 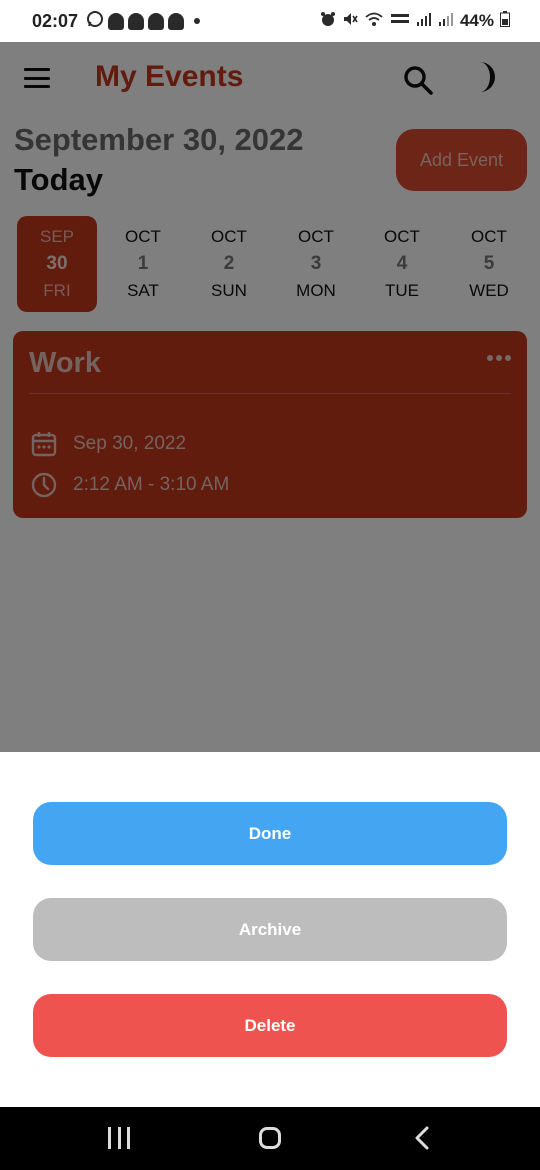 I want to click on done-button: Done, so click(x=270, y=833).